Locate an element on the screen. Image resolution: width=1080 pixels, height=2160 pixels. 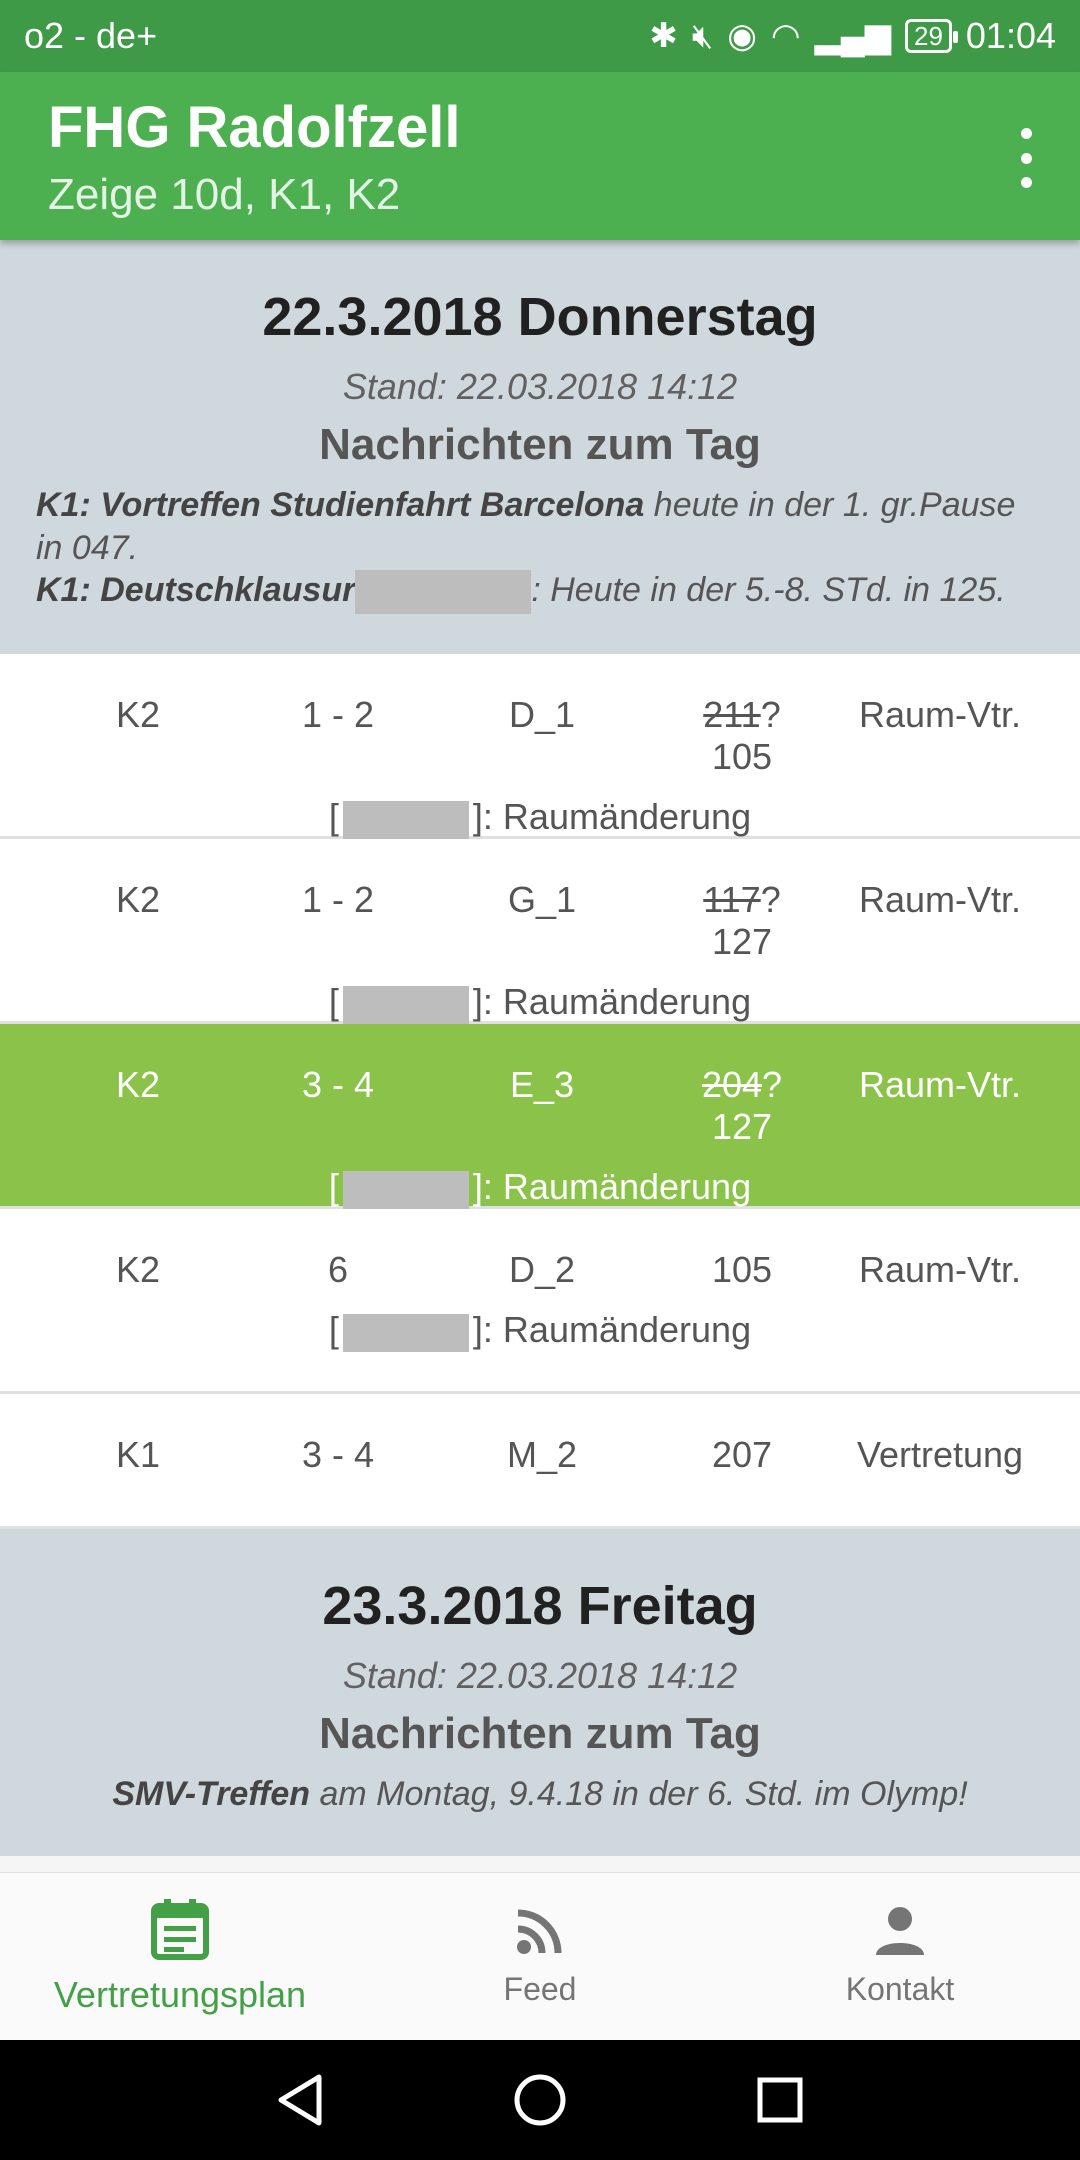
nav-kontakt: Kontakt is located at coordinates (900, 1956).